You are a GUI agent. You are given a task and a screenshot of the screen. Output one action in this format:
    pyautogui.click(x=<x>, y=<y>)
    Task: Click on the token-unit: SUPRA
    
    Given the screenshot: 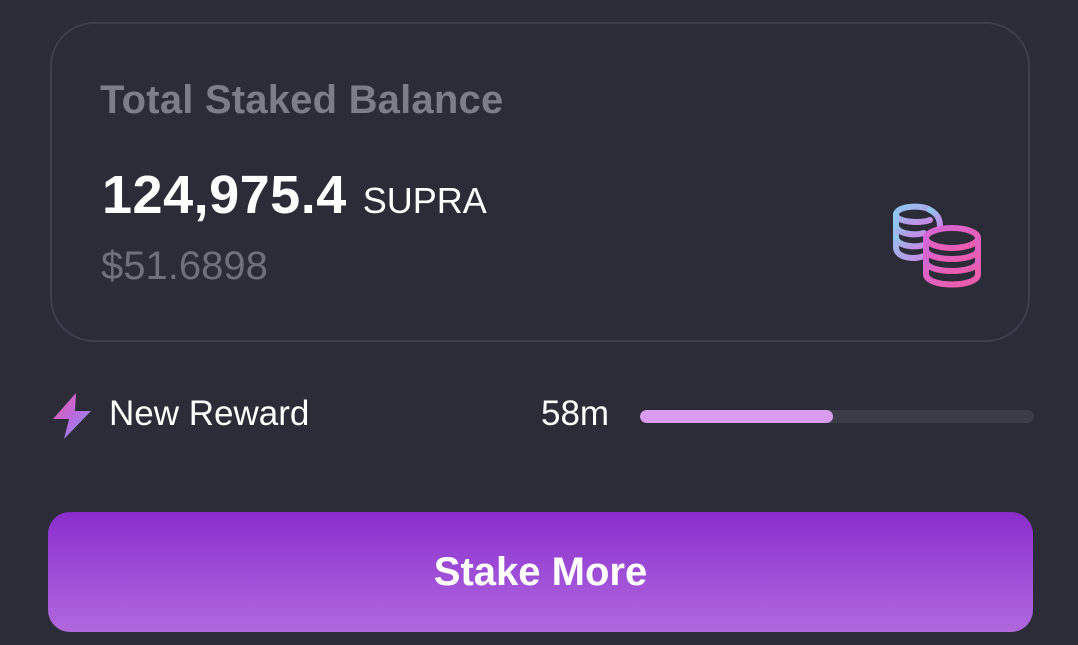 What is the action you would take?
    pyautogui.click(x=424, y=200)
    